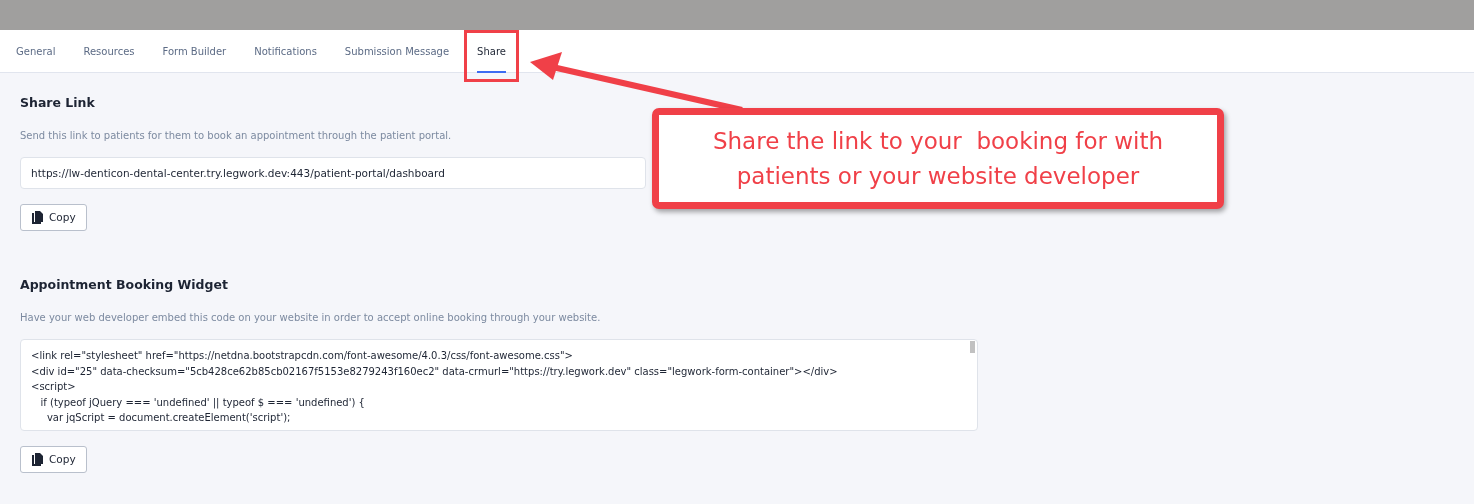  Describe the element at coordinates (499, 385) in the screenshot. I see `code-field` at that location.